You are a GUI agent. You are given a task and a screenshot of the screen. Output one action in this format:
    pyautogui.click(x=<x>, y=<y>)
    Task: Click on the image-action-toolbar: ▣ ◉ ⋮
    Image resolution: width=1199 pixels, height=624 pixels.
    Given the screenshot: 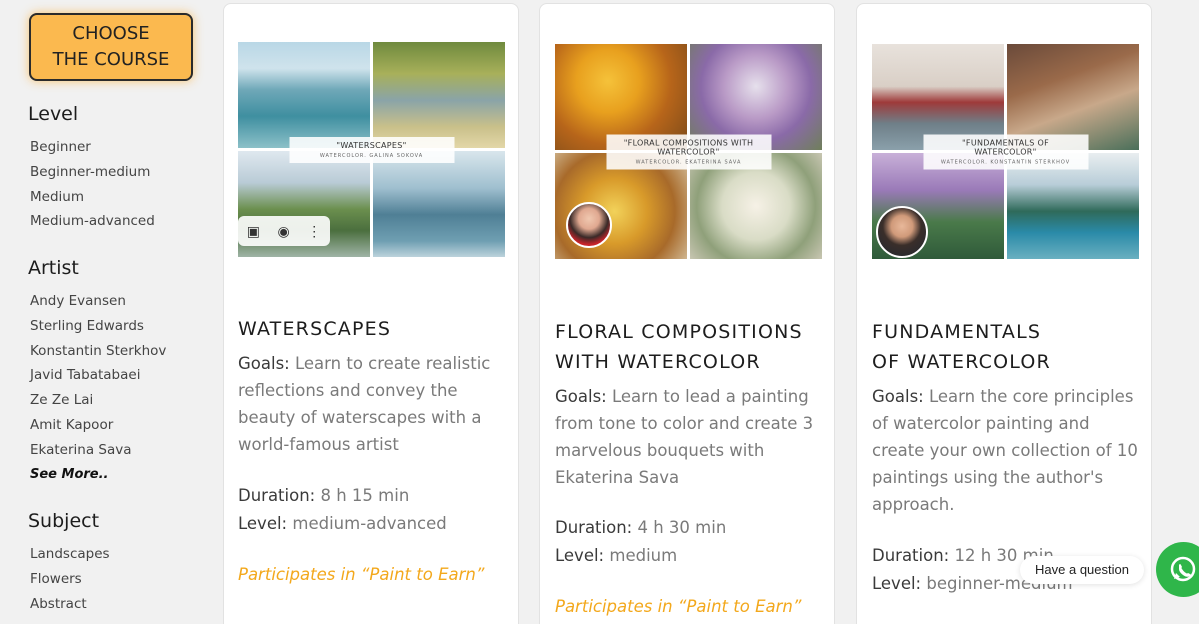 What is the action you would take?
    pyautogui.click(x=284, y=231)
    